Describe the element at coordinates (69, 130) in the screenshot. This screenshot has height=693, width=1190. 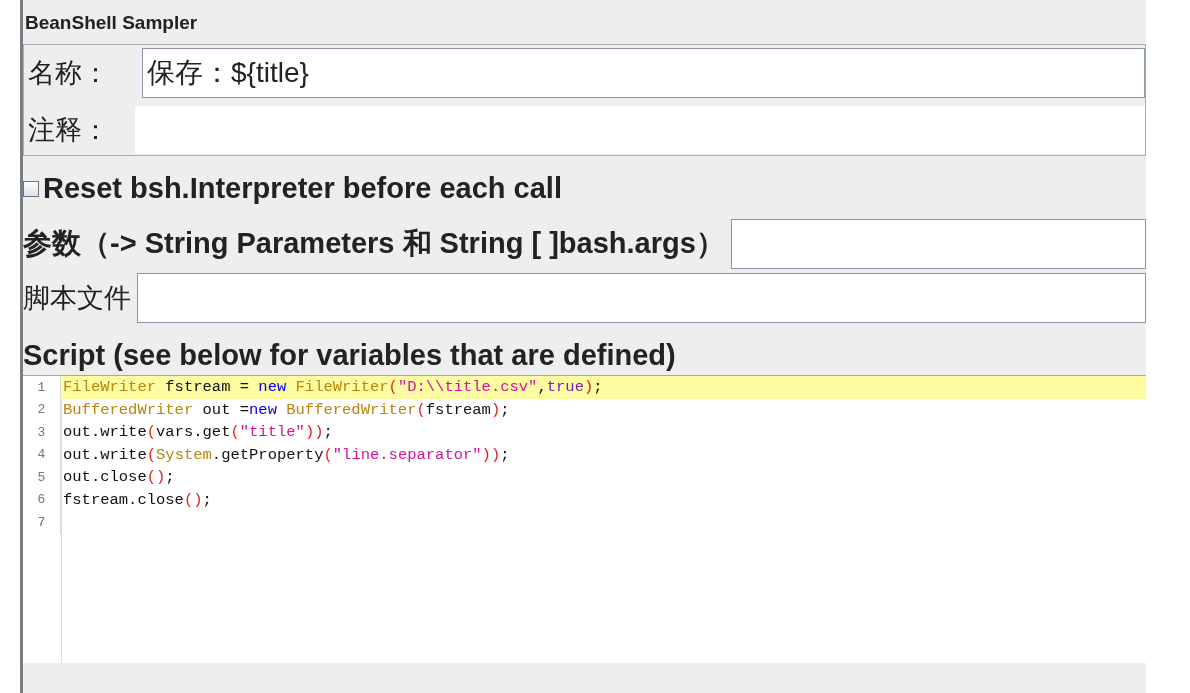
I see `comment-label: 注释：` at that location.